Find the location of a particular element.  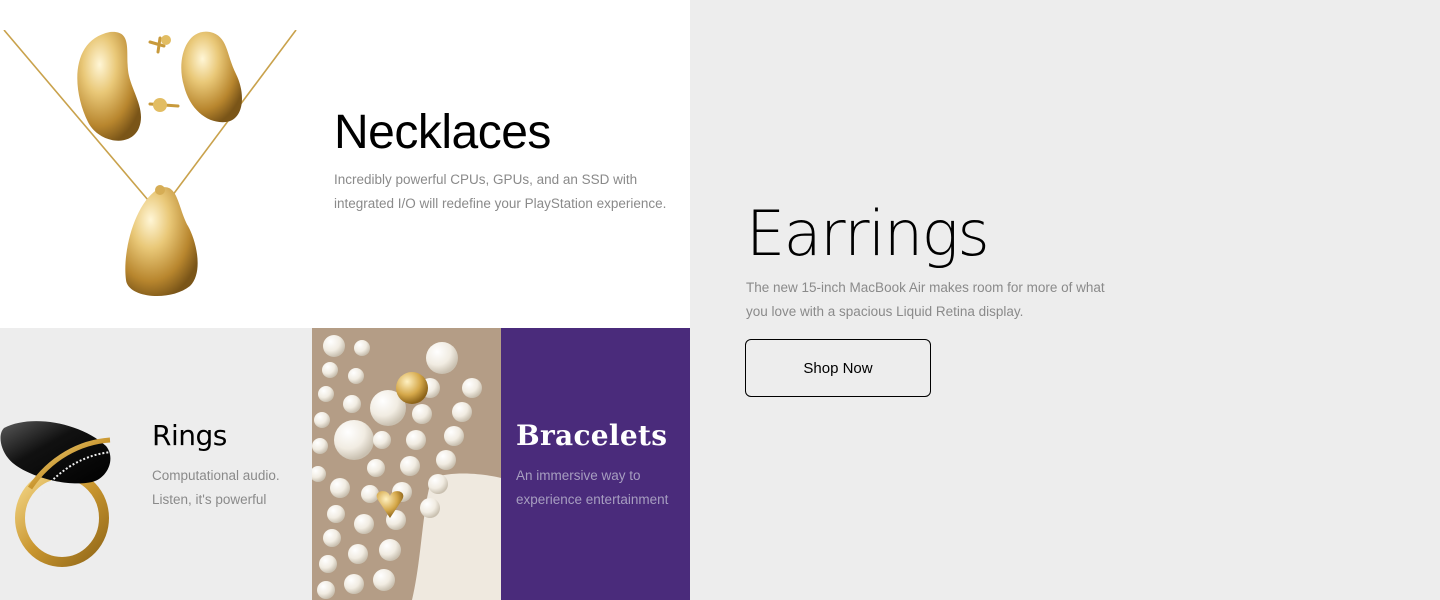

bracelets-title: Bracelets is located at coordinates (592, 435).